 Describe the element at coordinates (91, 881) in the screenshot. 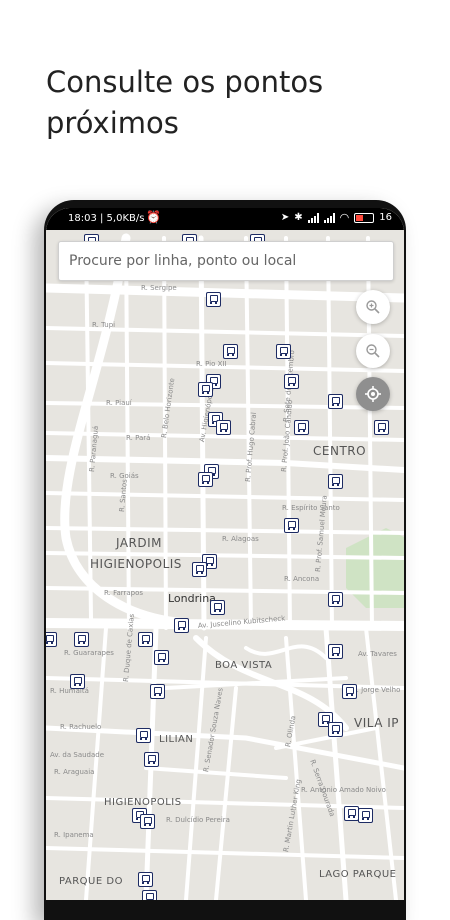

I see `map-area-label: PARQUE DO` at that location.